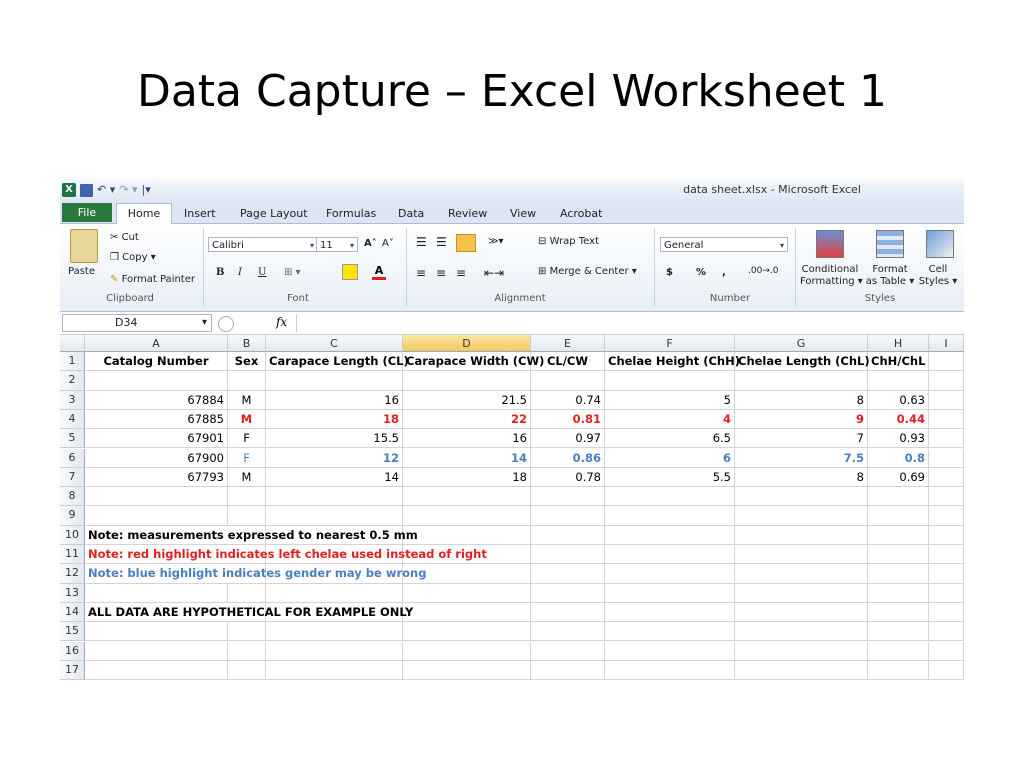 This screenshot has height=768, width=1024. Describe the element at coordinates (247, 458) in the screenshot. I see `data-cell: F` at that location.